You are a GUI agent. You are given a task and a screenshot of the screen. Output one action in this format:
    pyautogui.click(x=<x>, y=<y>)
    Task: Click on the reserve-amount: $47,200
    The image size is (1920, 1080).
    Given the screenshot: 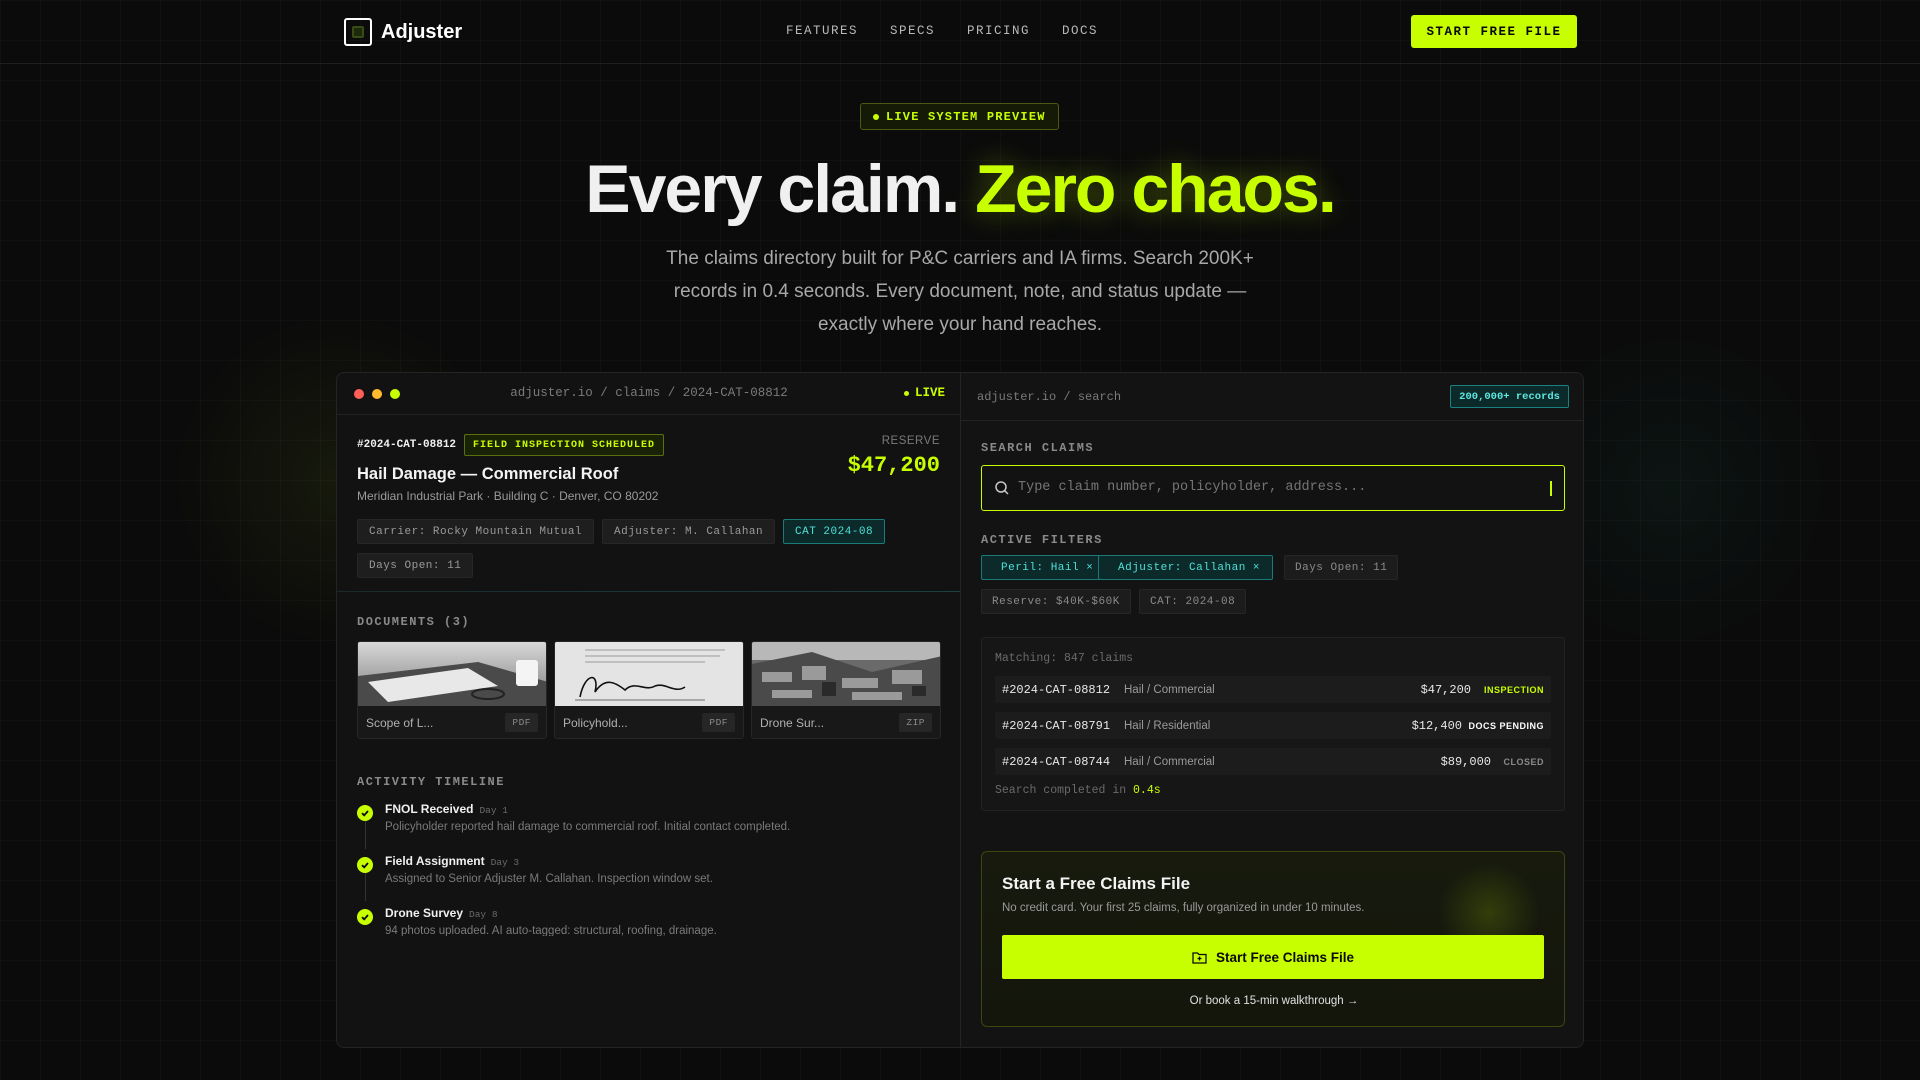 What is the action you would take?
    pyautogui.click(x=893, y=465)
    